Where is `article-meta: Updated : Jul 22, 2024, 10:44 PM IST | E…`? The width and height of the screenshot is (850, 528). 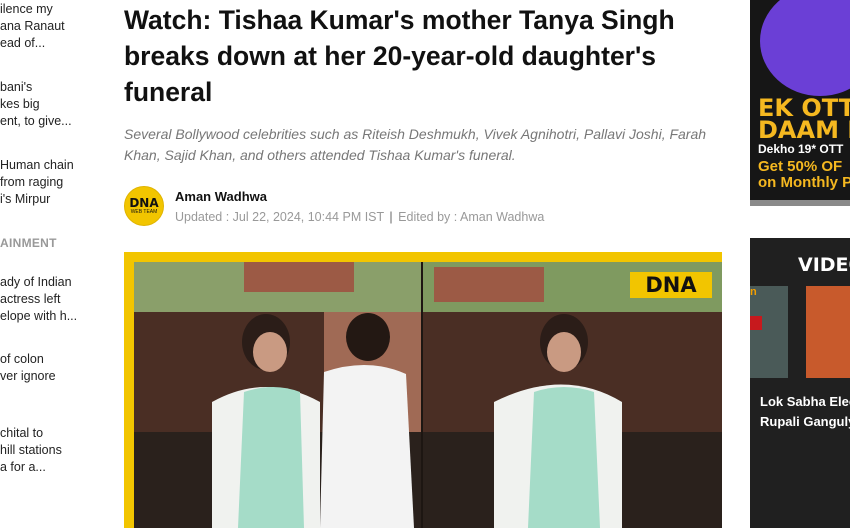
article-meta: Updated : Jul 22, 2024, 10:44 PM IST | E… is located at coordinates (359, 217).